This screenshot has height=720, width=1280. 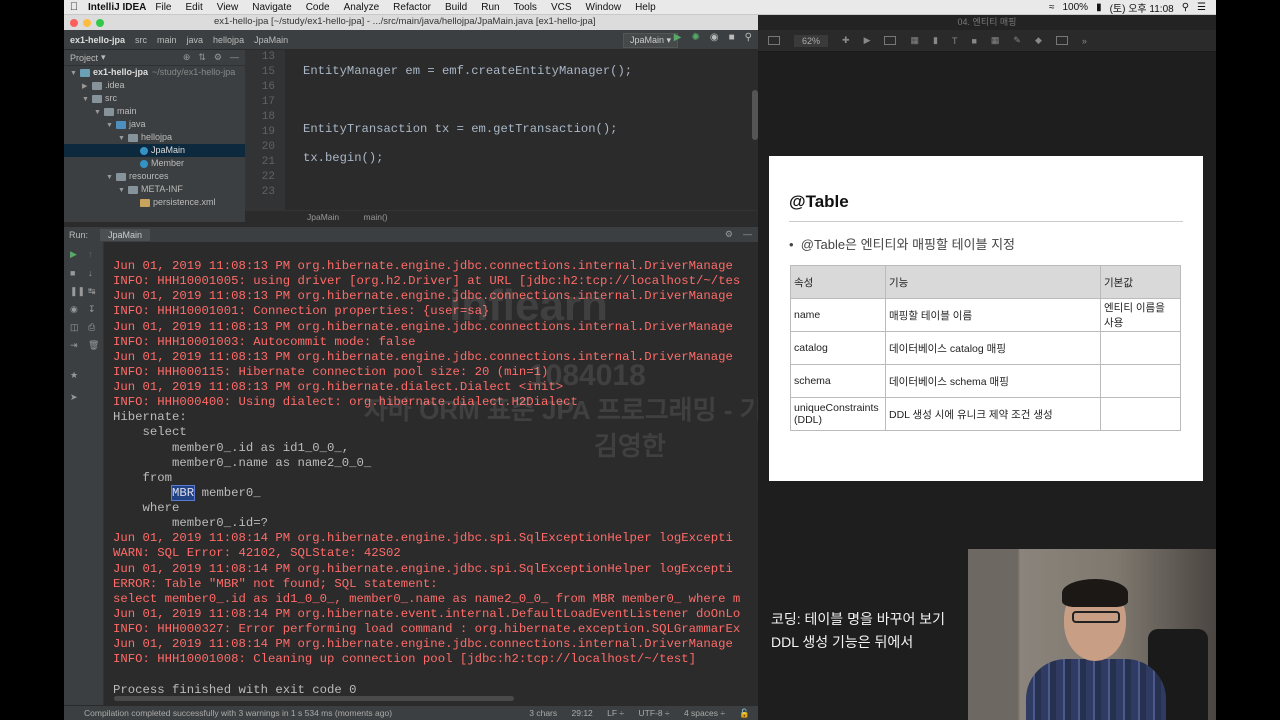 I want to click on shape-icon: ■, so click(x=973, y=41).